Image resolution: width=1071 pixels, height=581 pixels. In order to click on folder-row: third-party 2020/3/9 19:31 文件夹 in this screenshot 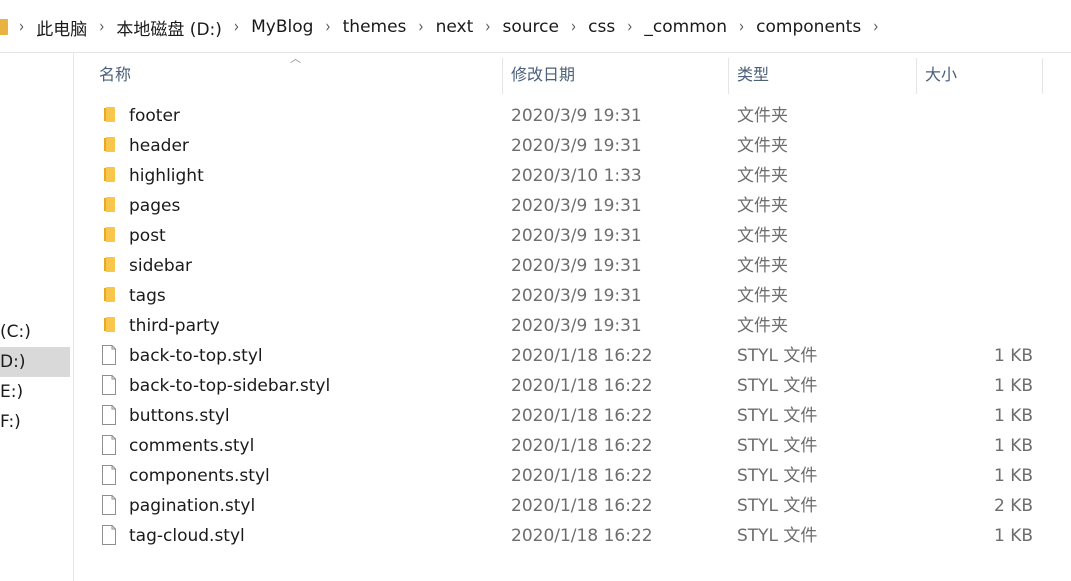, I will do `click(572, 326)`.